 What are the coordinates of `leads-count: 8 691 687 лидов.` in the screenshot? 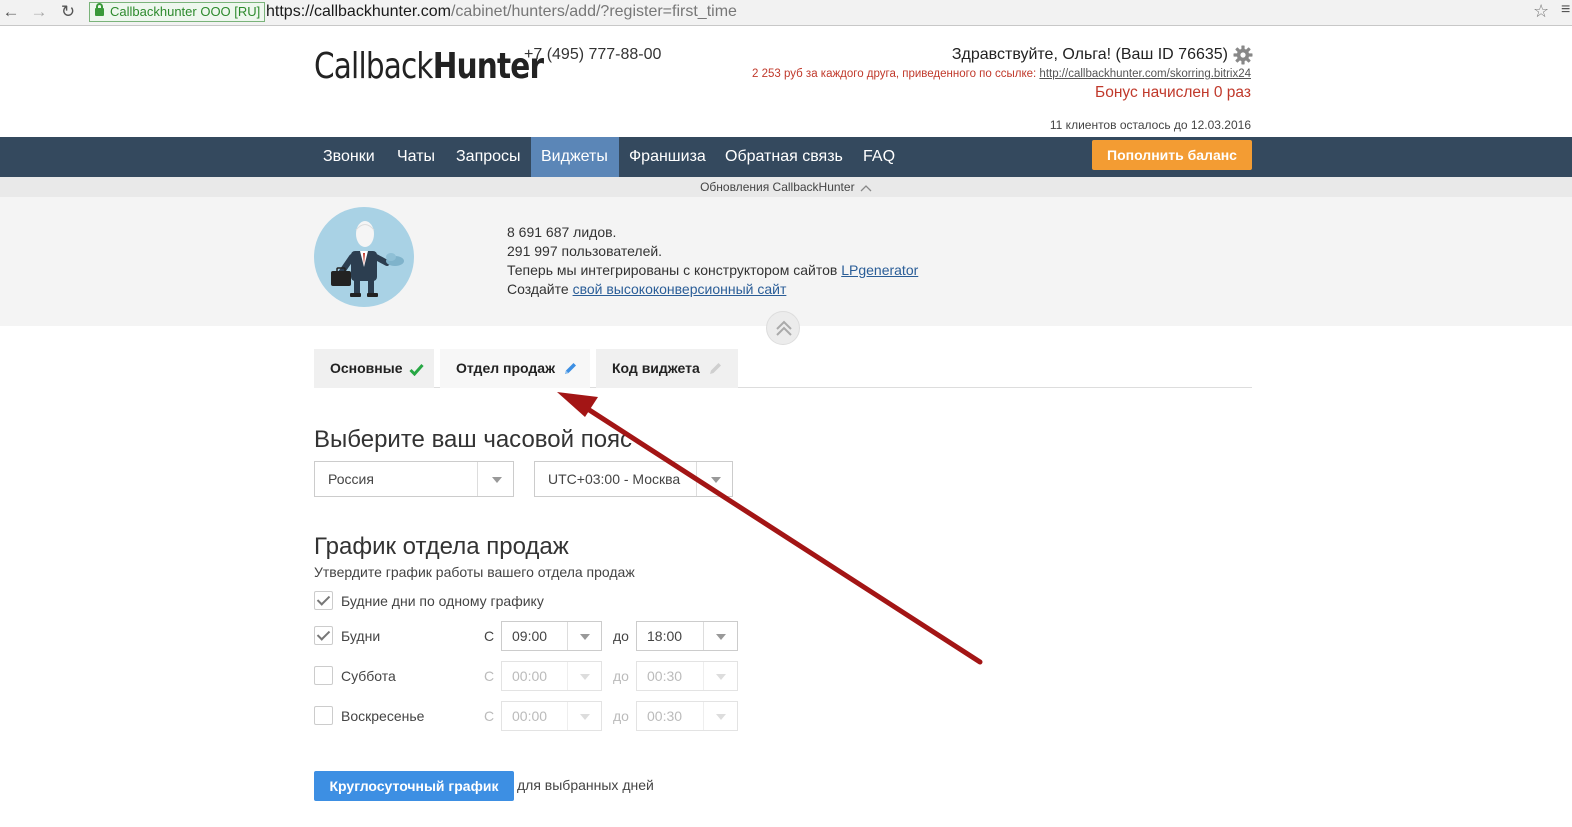 It's located at (562, 232).